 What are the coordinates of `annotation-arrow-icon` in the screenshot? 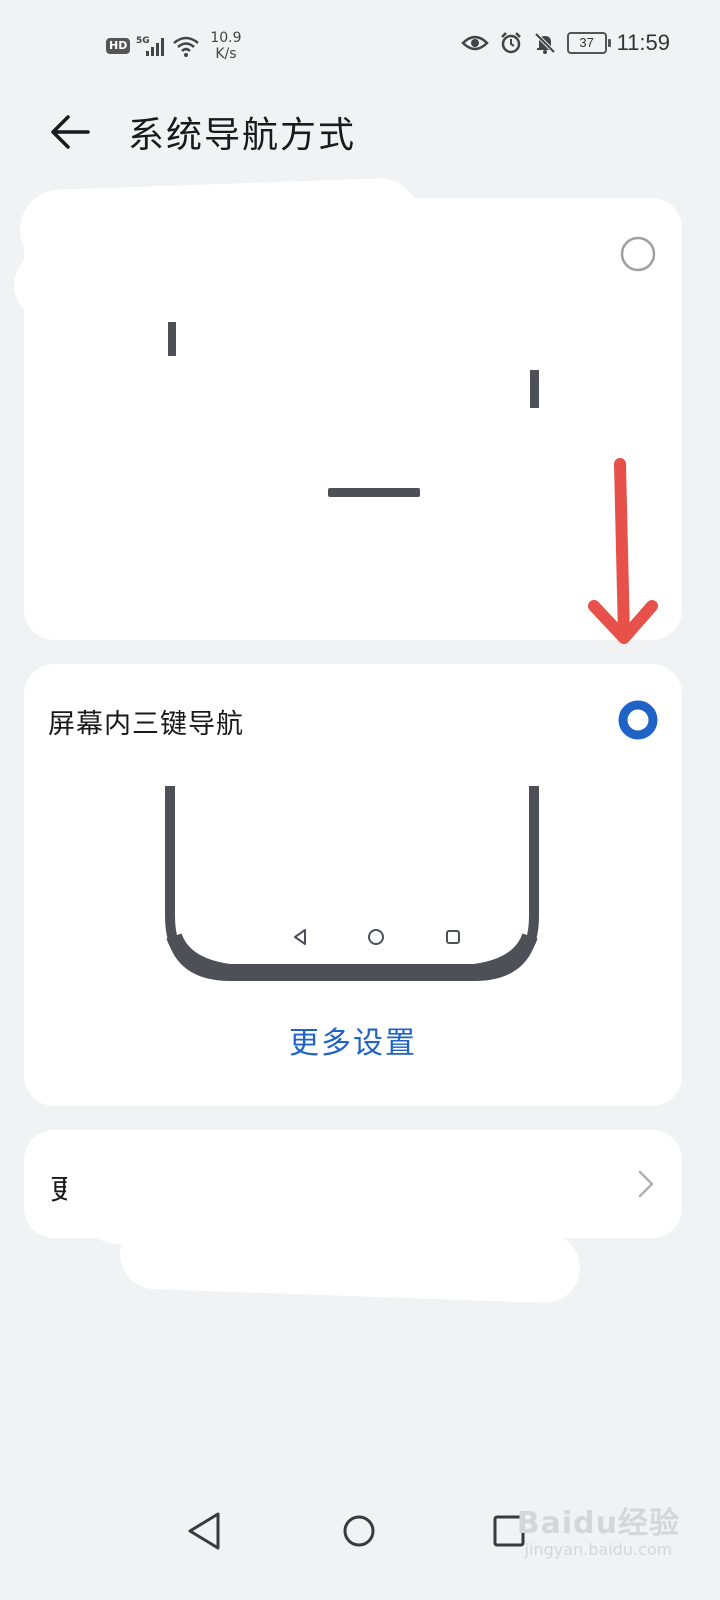 It's located at (623, 551).